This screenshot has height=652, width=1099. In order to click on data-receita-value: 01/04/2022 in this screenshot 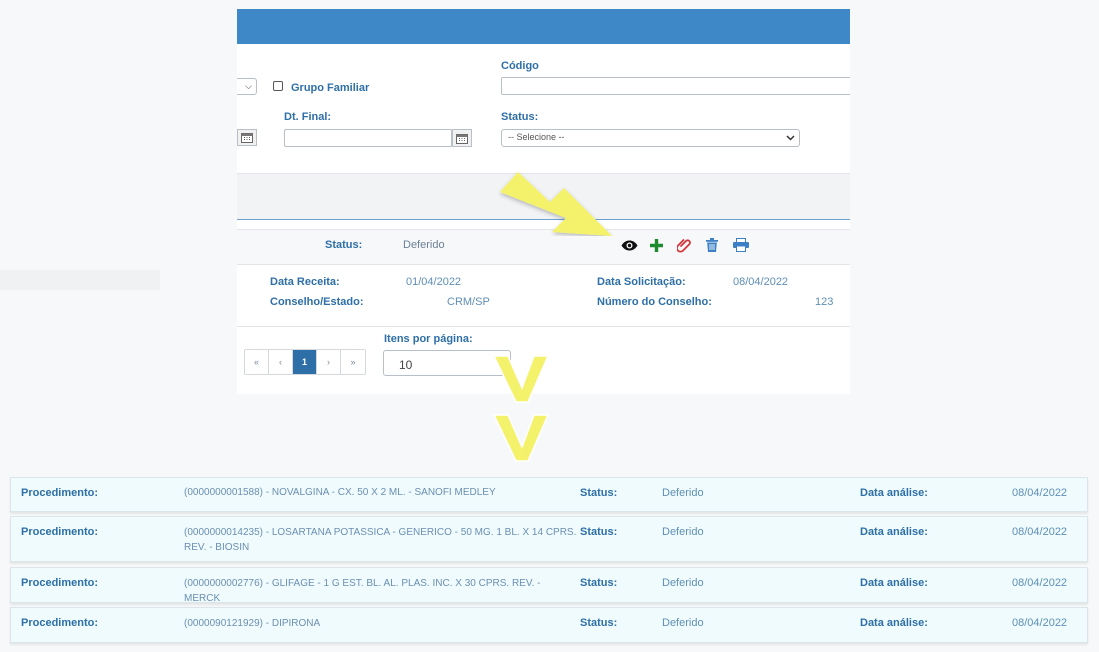, I will do `click(434, 282)`.